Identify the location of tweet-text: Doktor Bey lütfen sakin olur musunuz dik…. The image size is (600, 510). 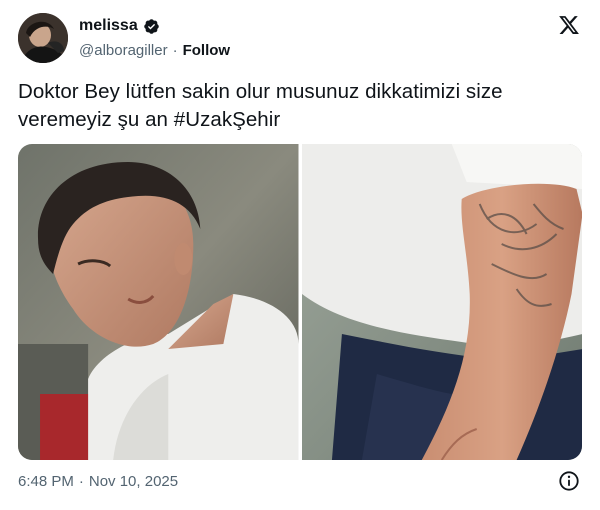
(298, 106).